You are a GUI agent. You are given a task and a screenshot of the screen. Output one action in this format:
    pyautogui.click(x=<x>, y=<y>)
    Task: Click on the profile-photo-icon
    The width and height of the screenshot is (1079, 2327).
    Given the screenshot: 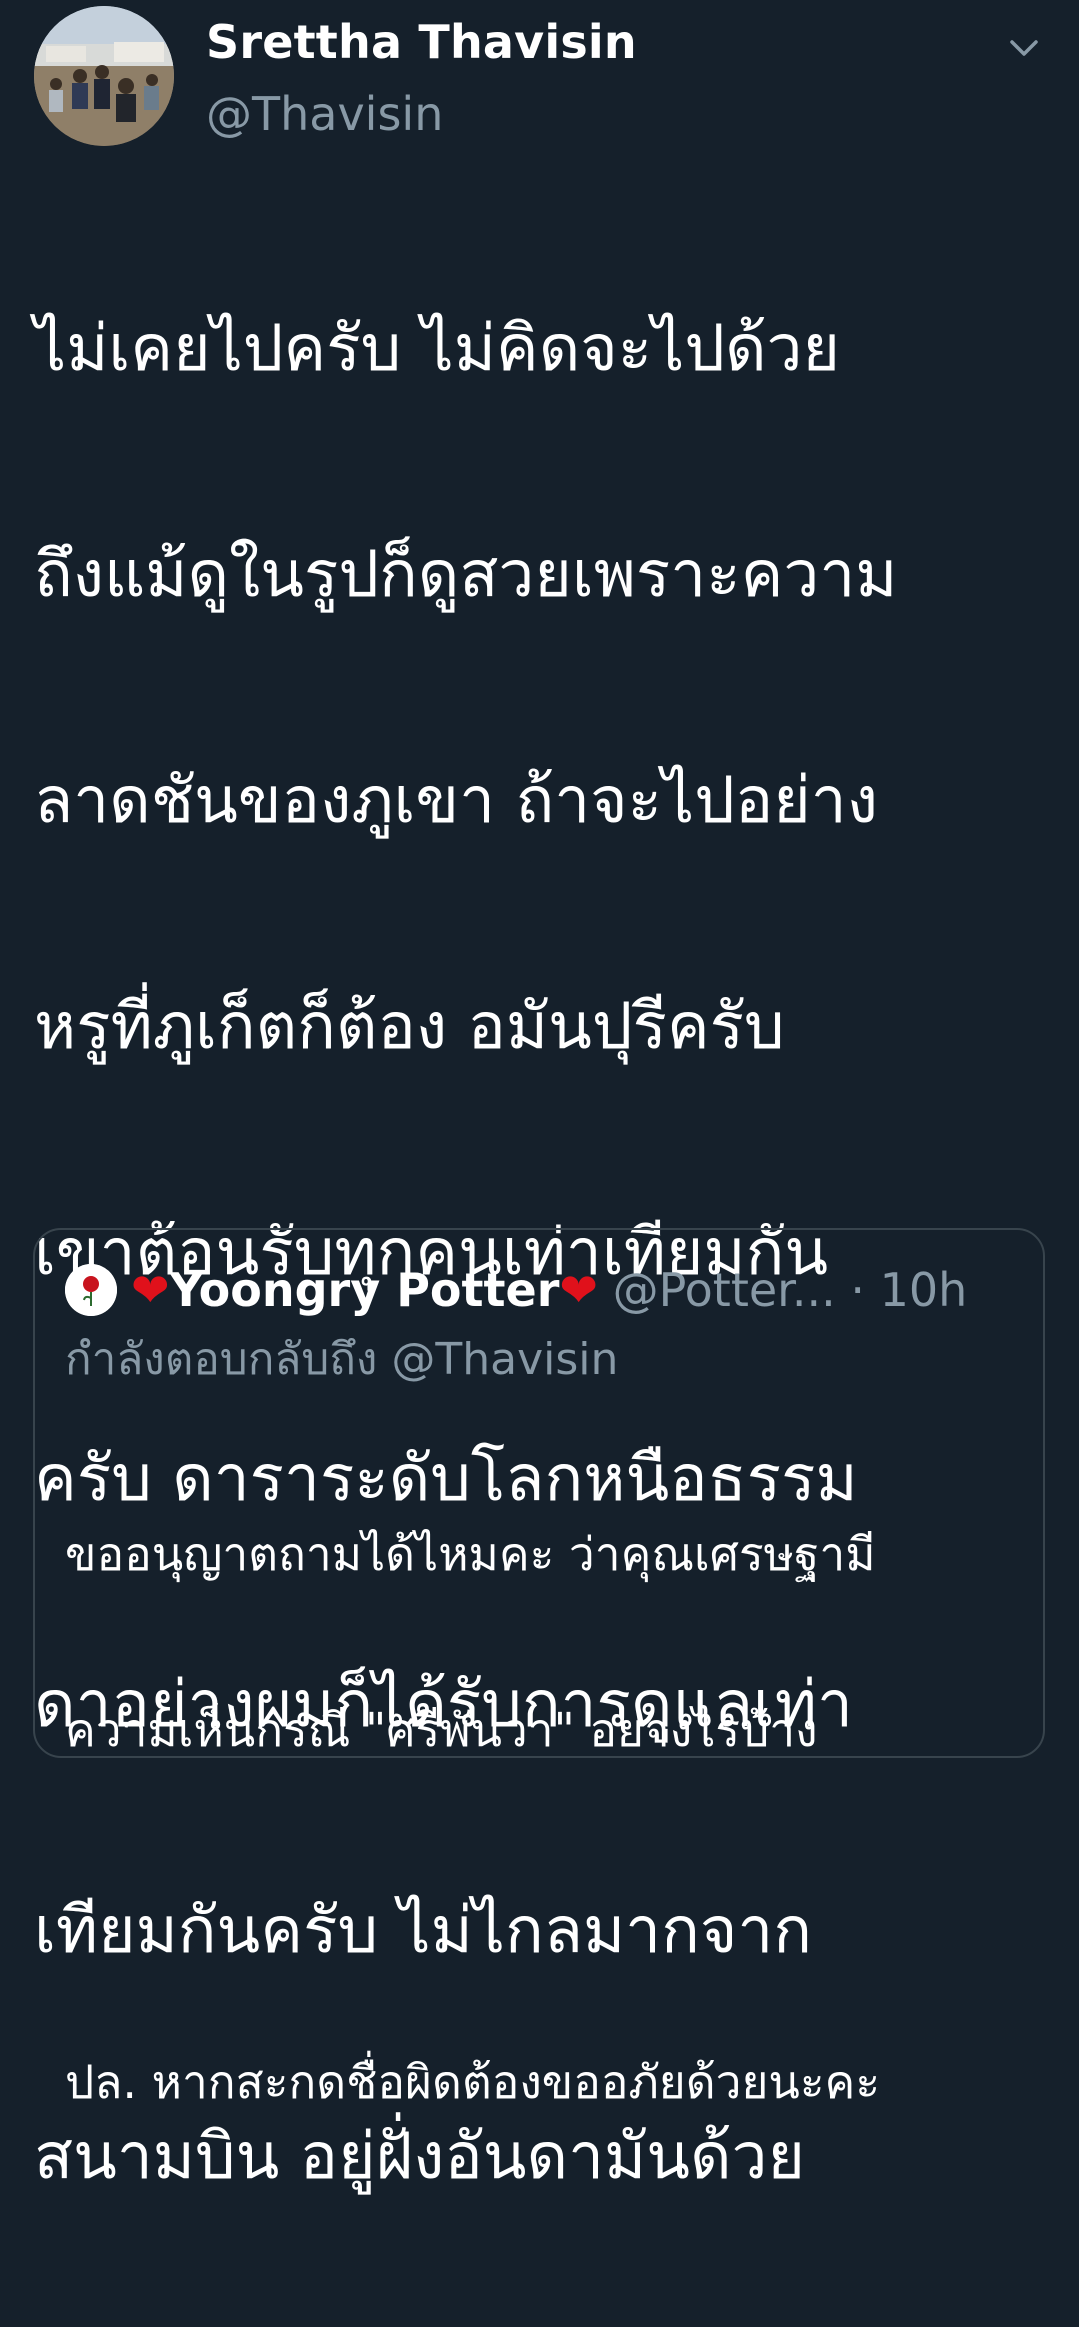 What is the action you would take?
    pyautogui.click(x=104, y=76)
    